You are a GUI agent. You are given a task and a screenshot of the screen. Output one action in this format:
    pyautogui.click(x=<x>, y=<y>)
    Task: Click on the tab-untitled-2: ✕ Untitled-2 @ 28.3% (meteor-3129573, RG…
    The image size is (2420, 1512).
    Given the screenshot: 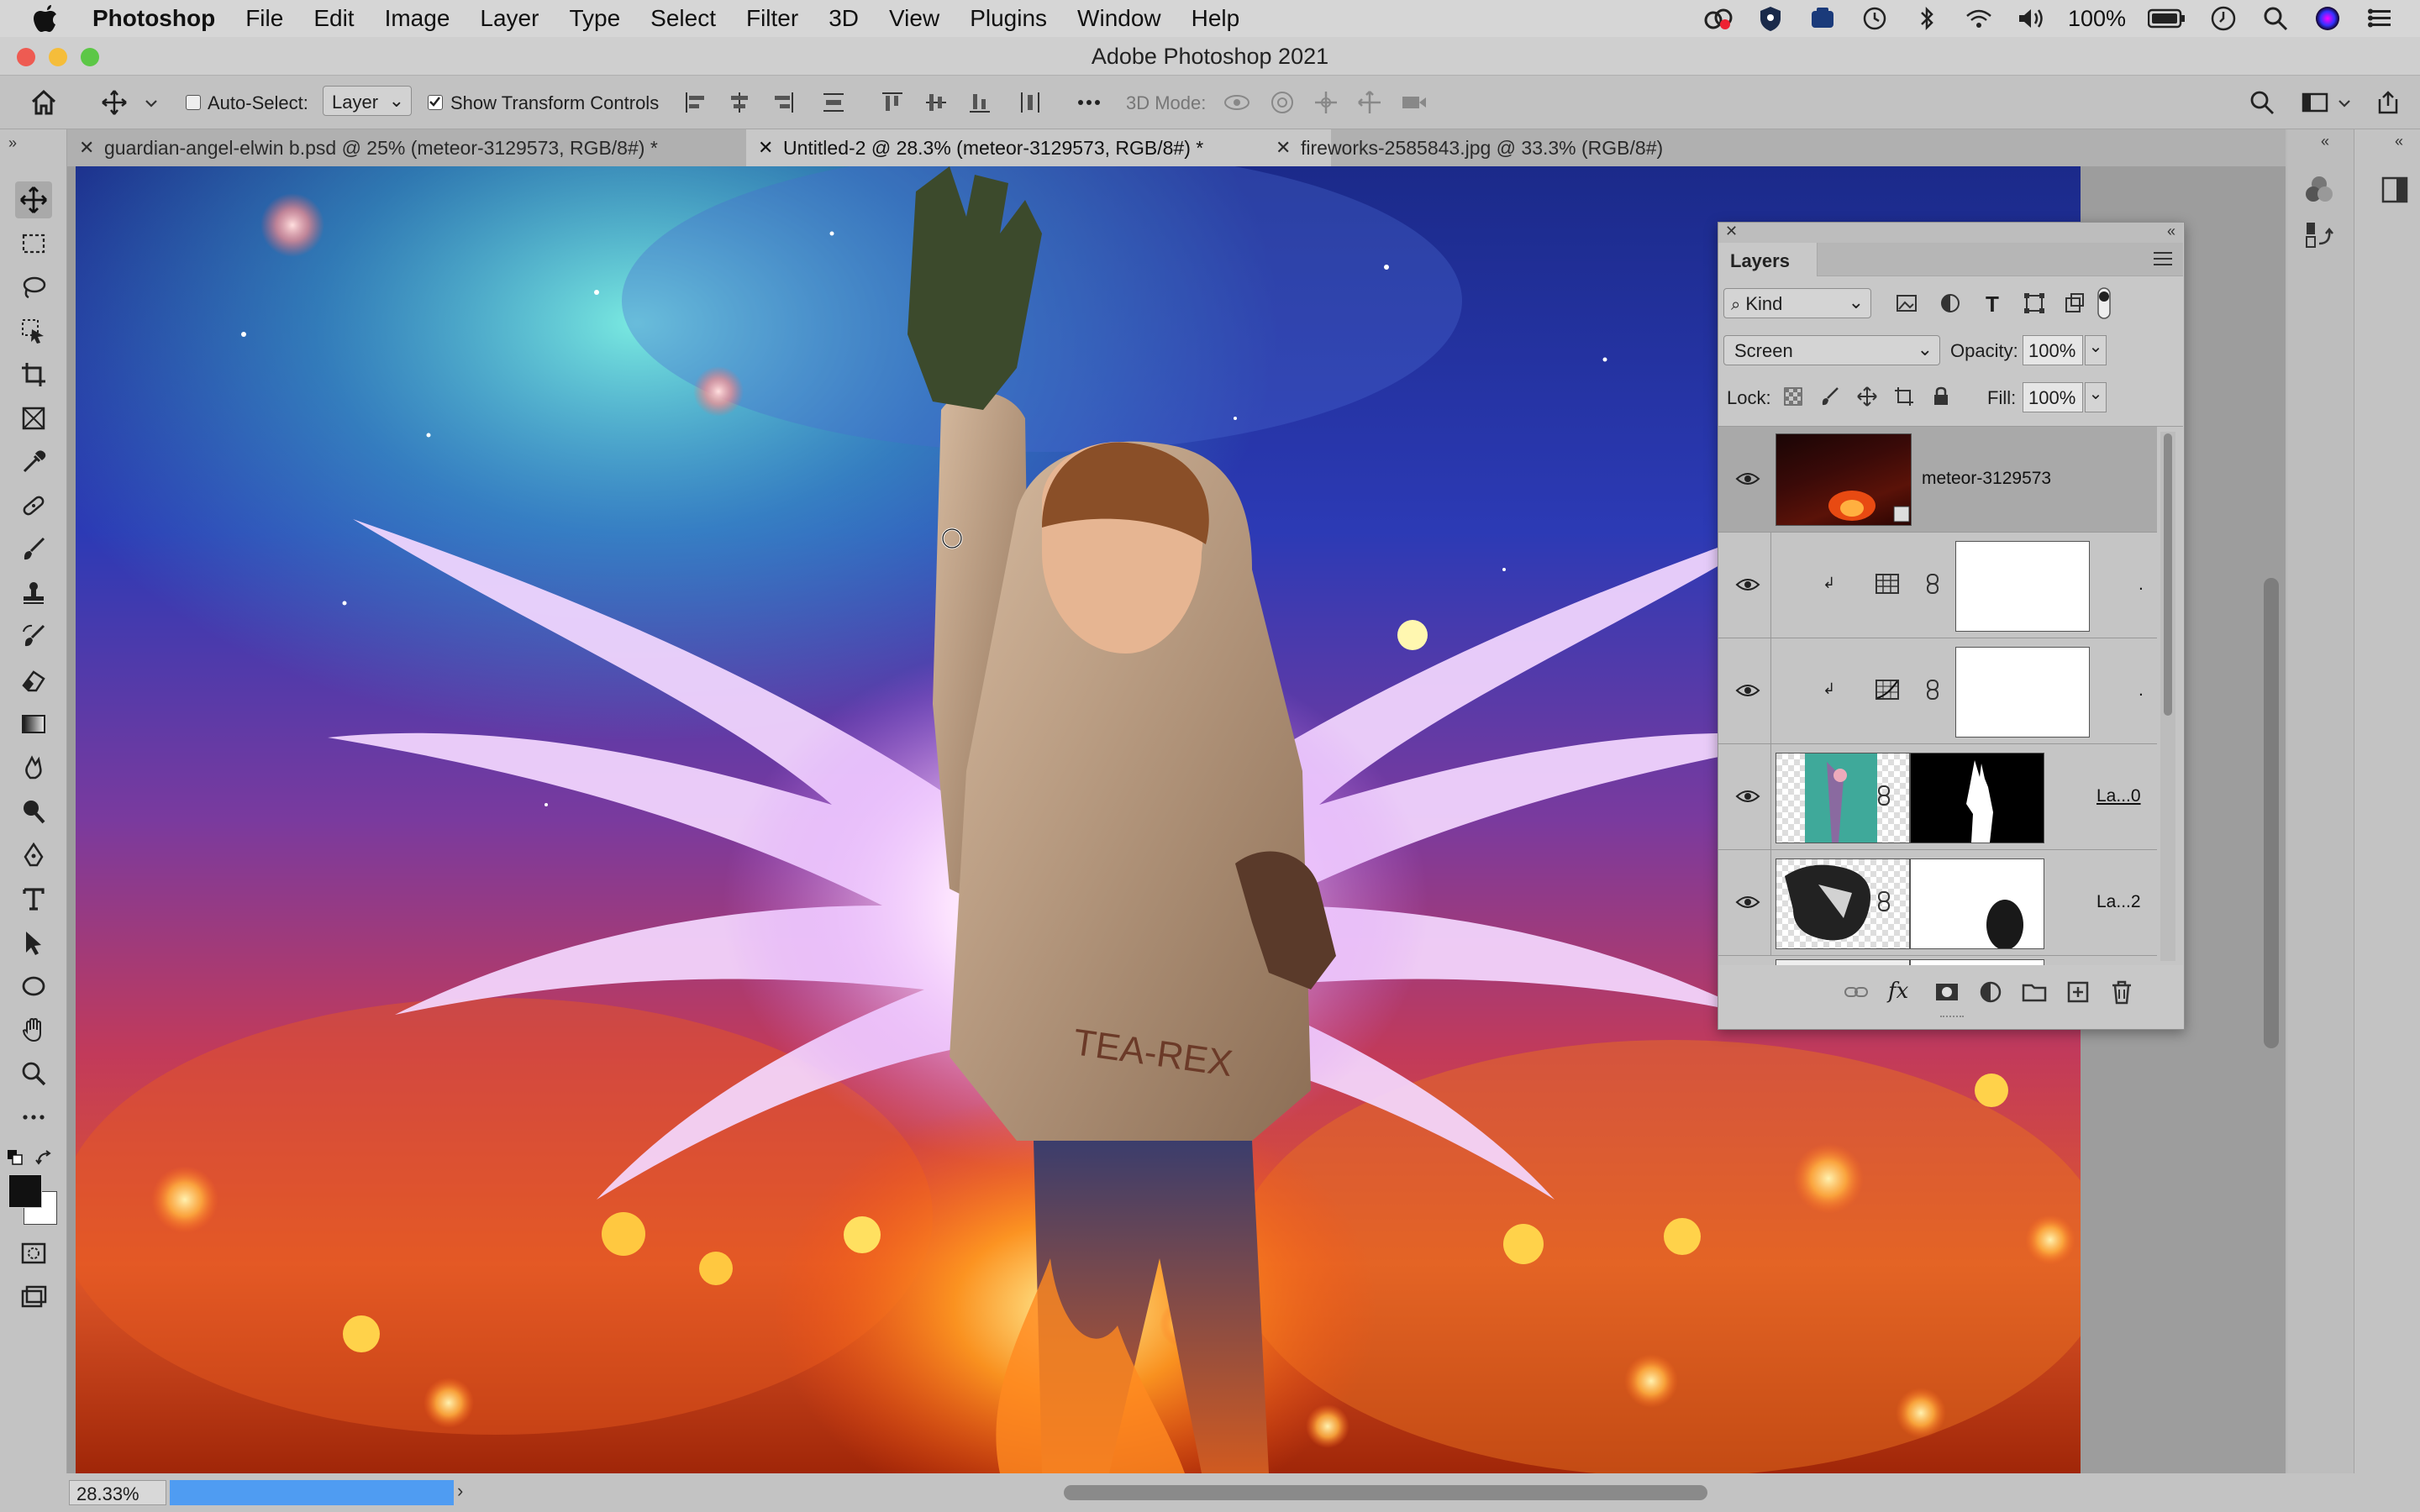 What is the action you would take?
    pyautogui.click(x=1038, y=147)
    